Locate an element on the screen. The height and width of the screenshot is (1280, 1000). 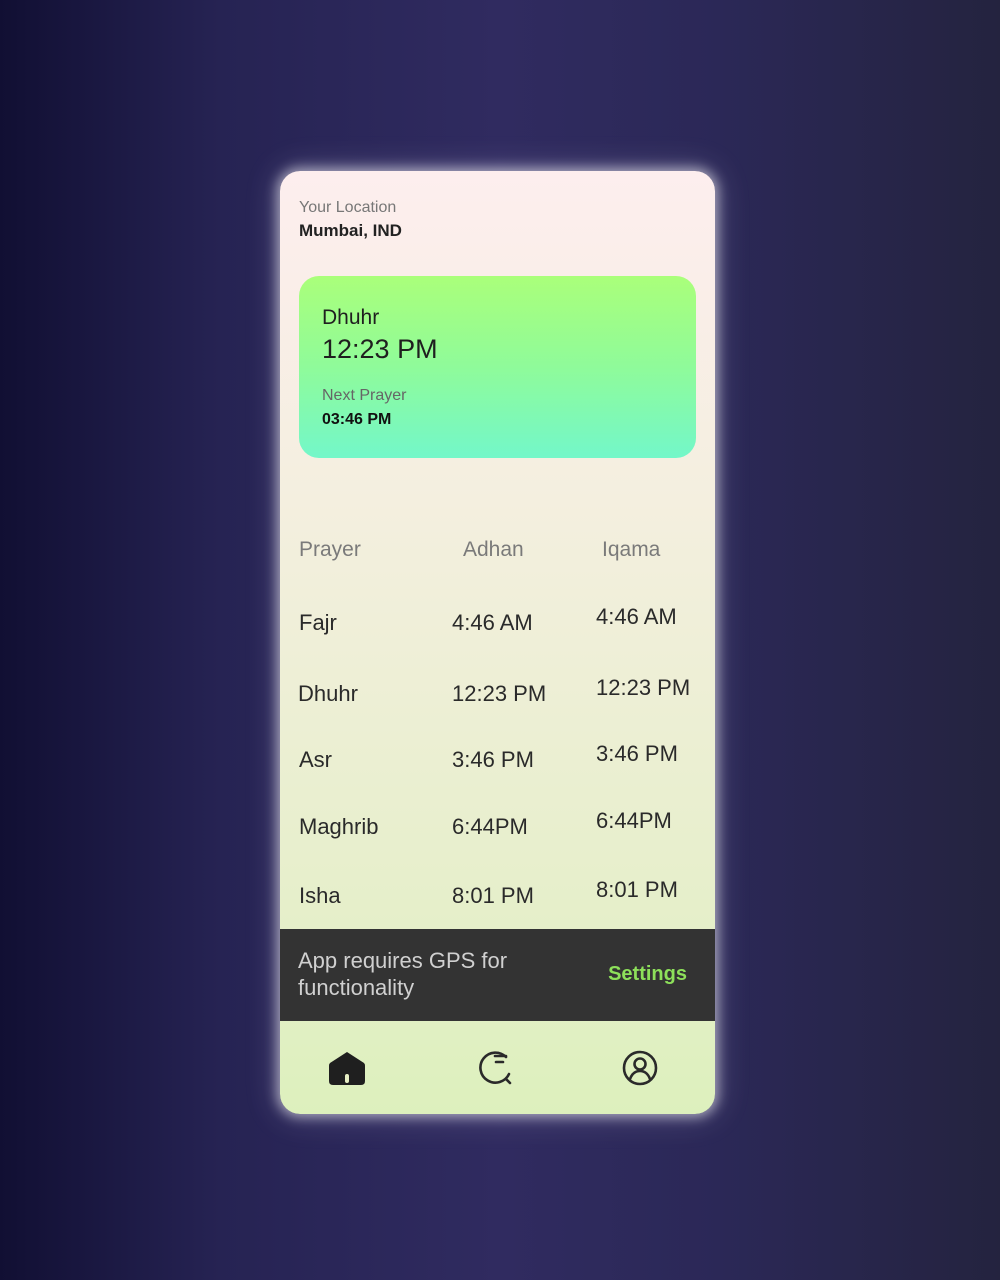
prayer-name: Dhuhr is located at coordinates (328, 693).